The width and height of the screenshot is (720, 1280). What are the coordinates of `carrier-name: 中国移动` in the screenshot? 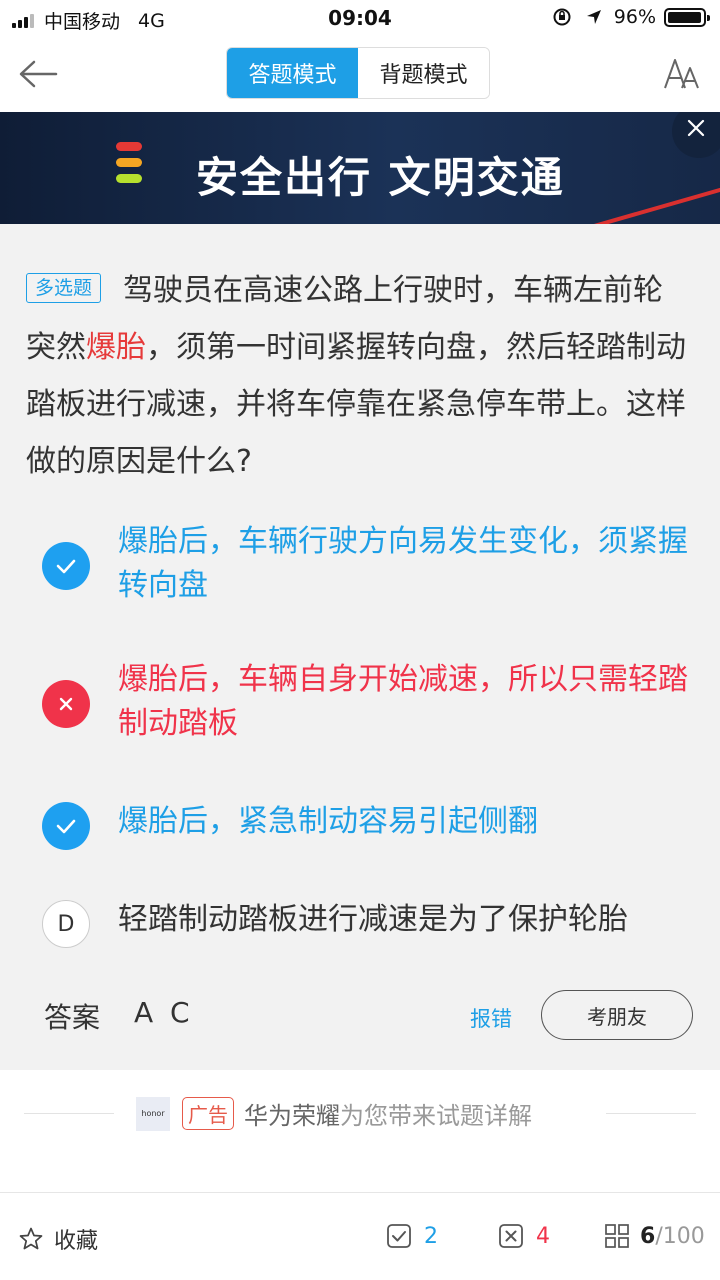 It's located at (82, 22).